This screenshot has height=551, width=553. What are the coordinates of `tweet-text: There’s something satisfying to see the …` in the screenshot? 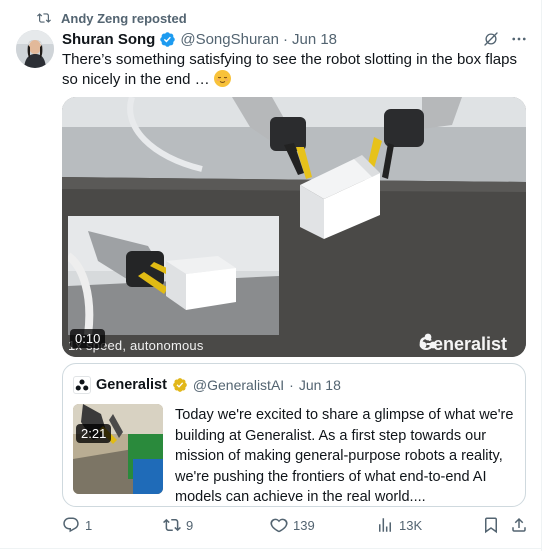 It's located at (292, 70).